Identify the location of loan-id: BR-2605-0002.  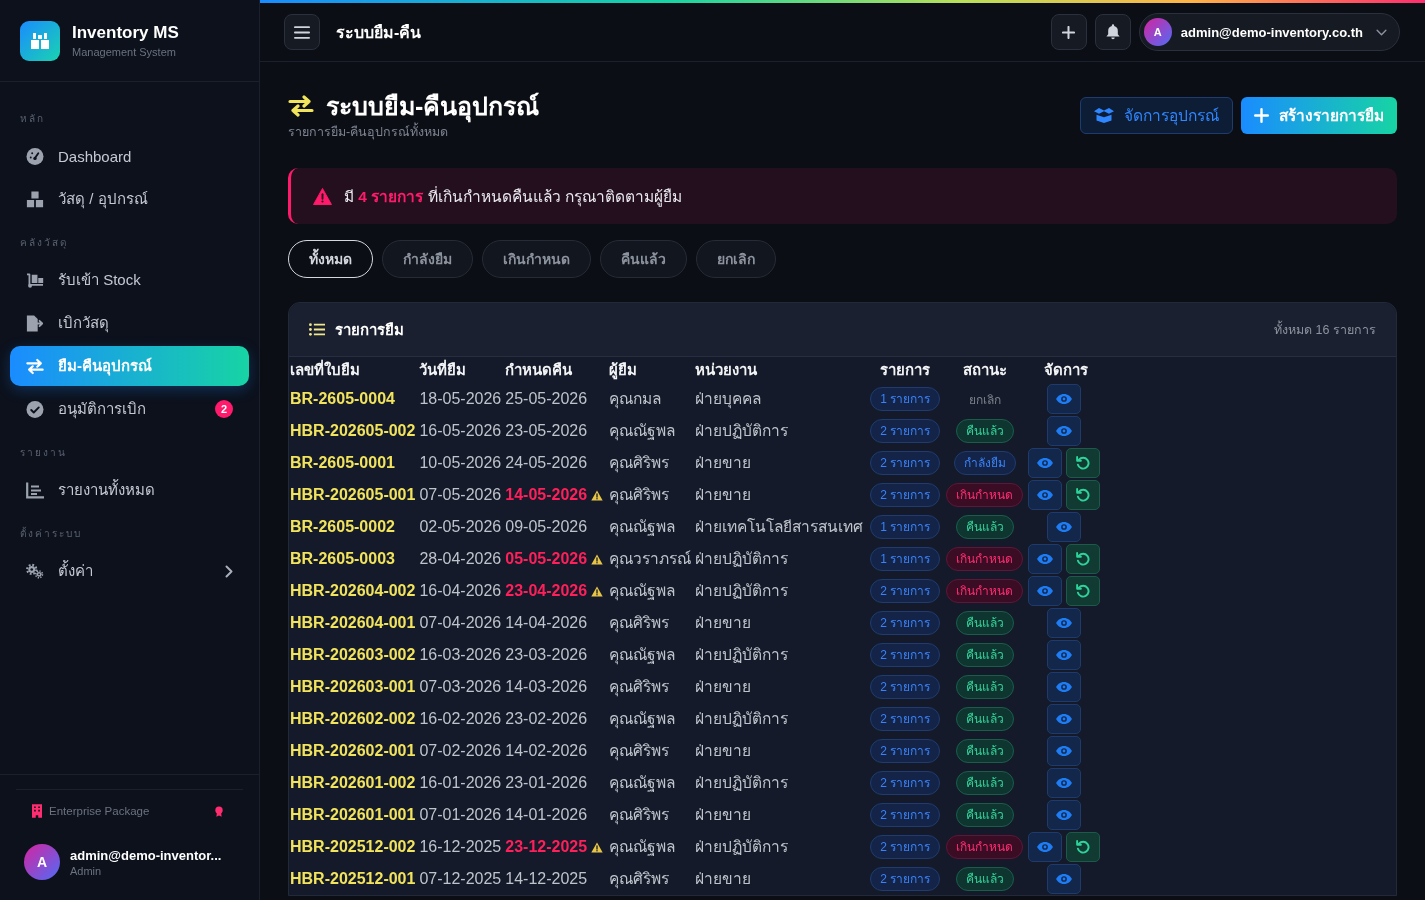
(342, 526).